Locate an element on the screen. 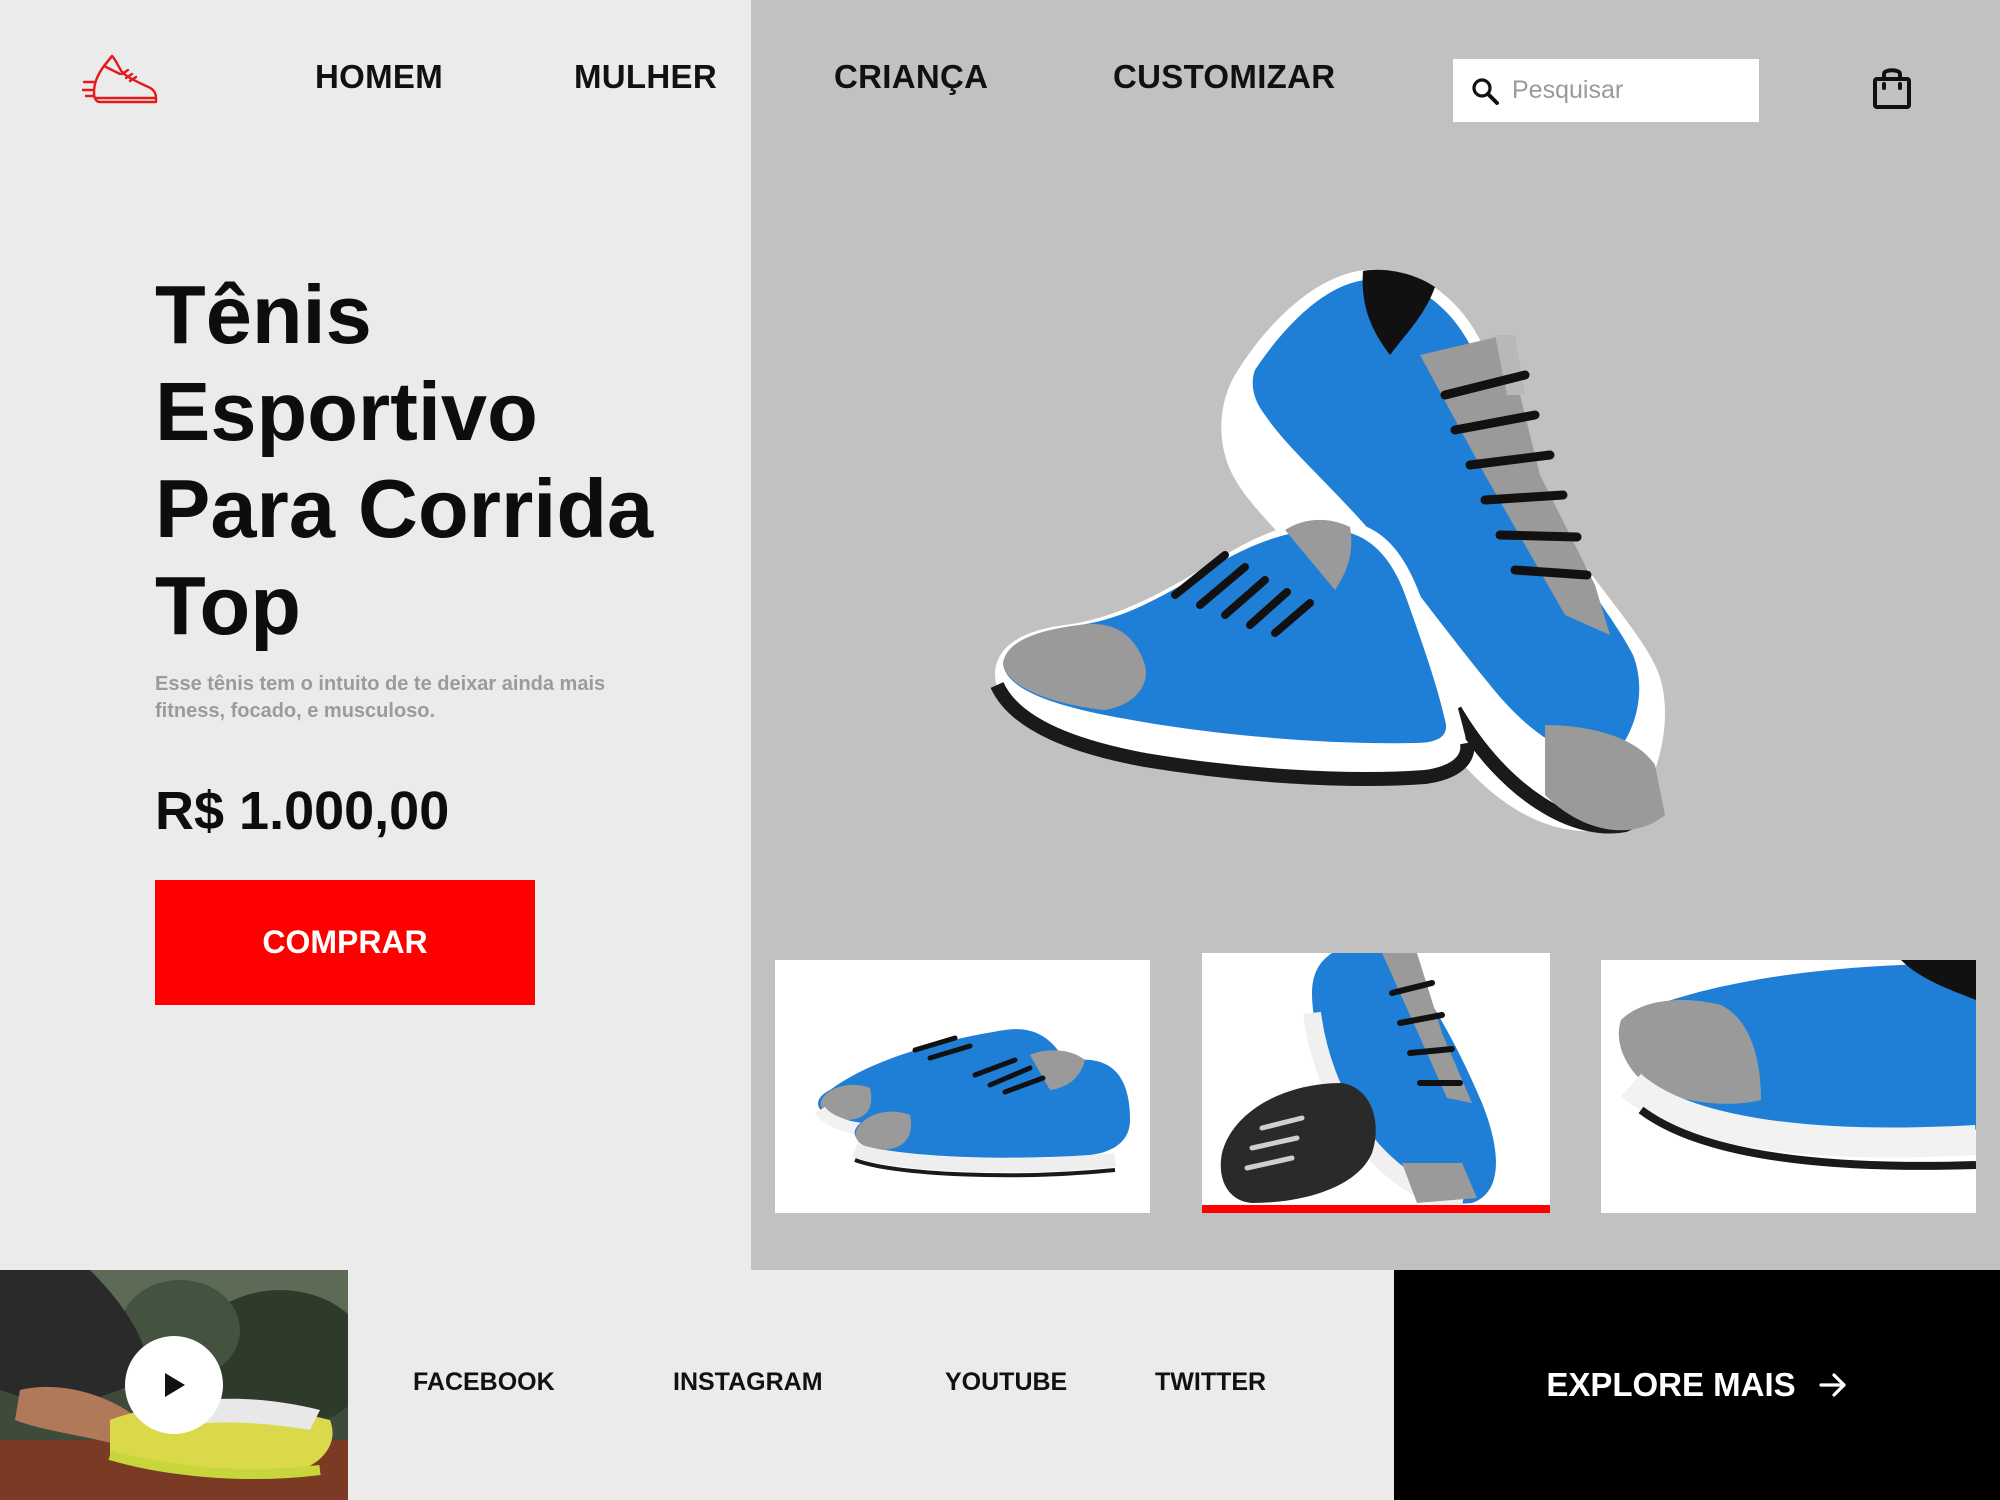 Image resolution: width=2000 pixels, height=1500 pixels. product-title-line: Tênis is located at coordinates (263, 314).